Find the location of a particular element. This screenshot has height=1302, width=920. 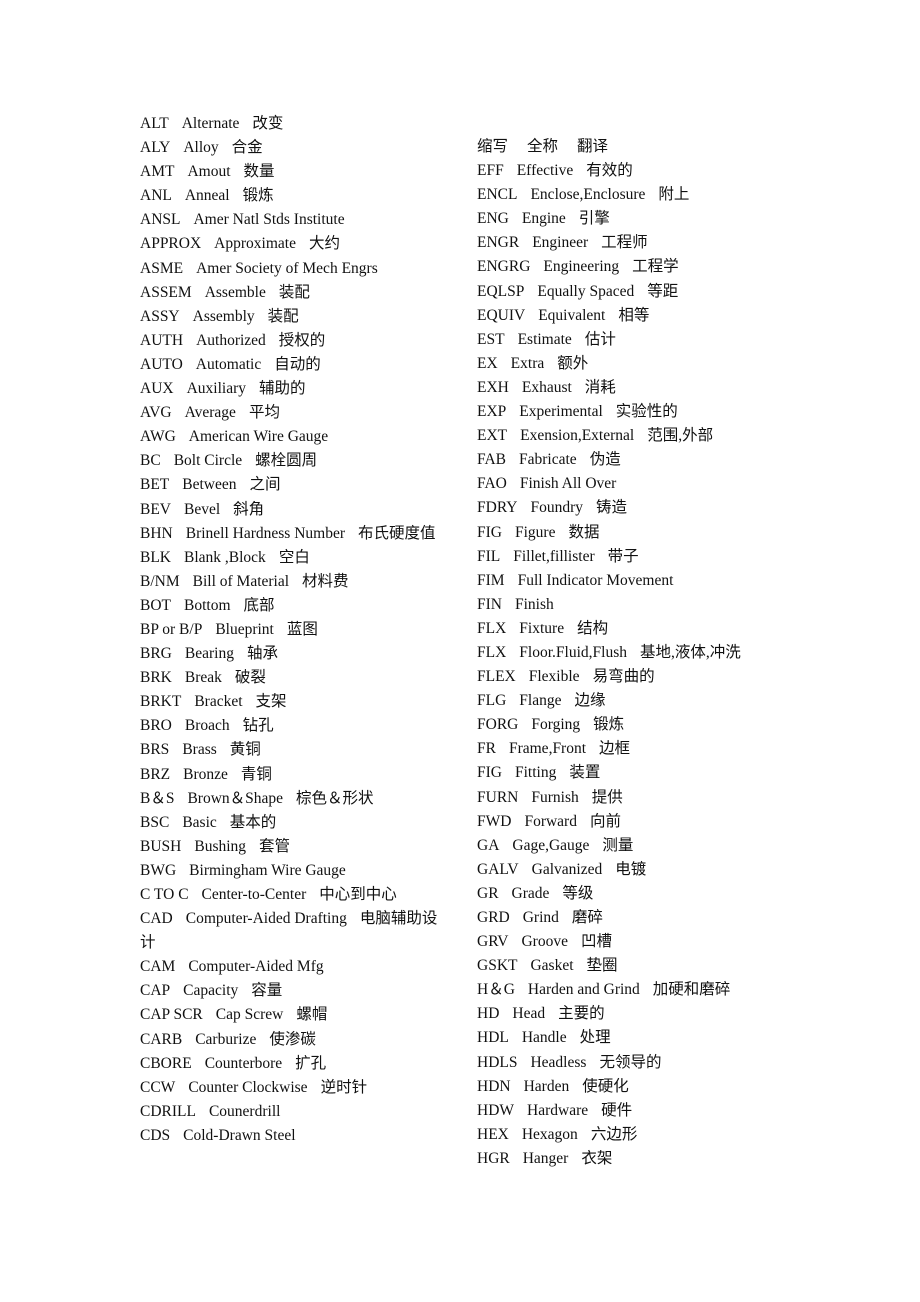

abbreviation: BRG is located at coordinates (156, 654).